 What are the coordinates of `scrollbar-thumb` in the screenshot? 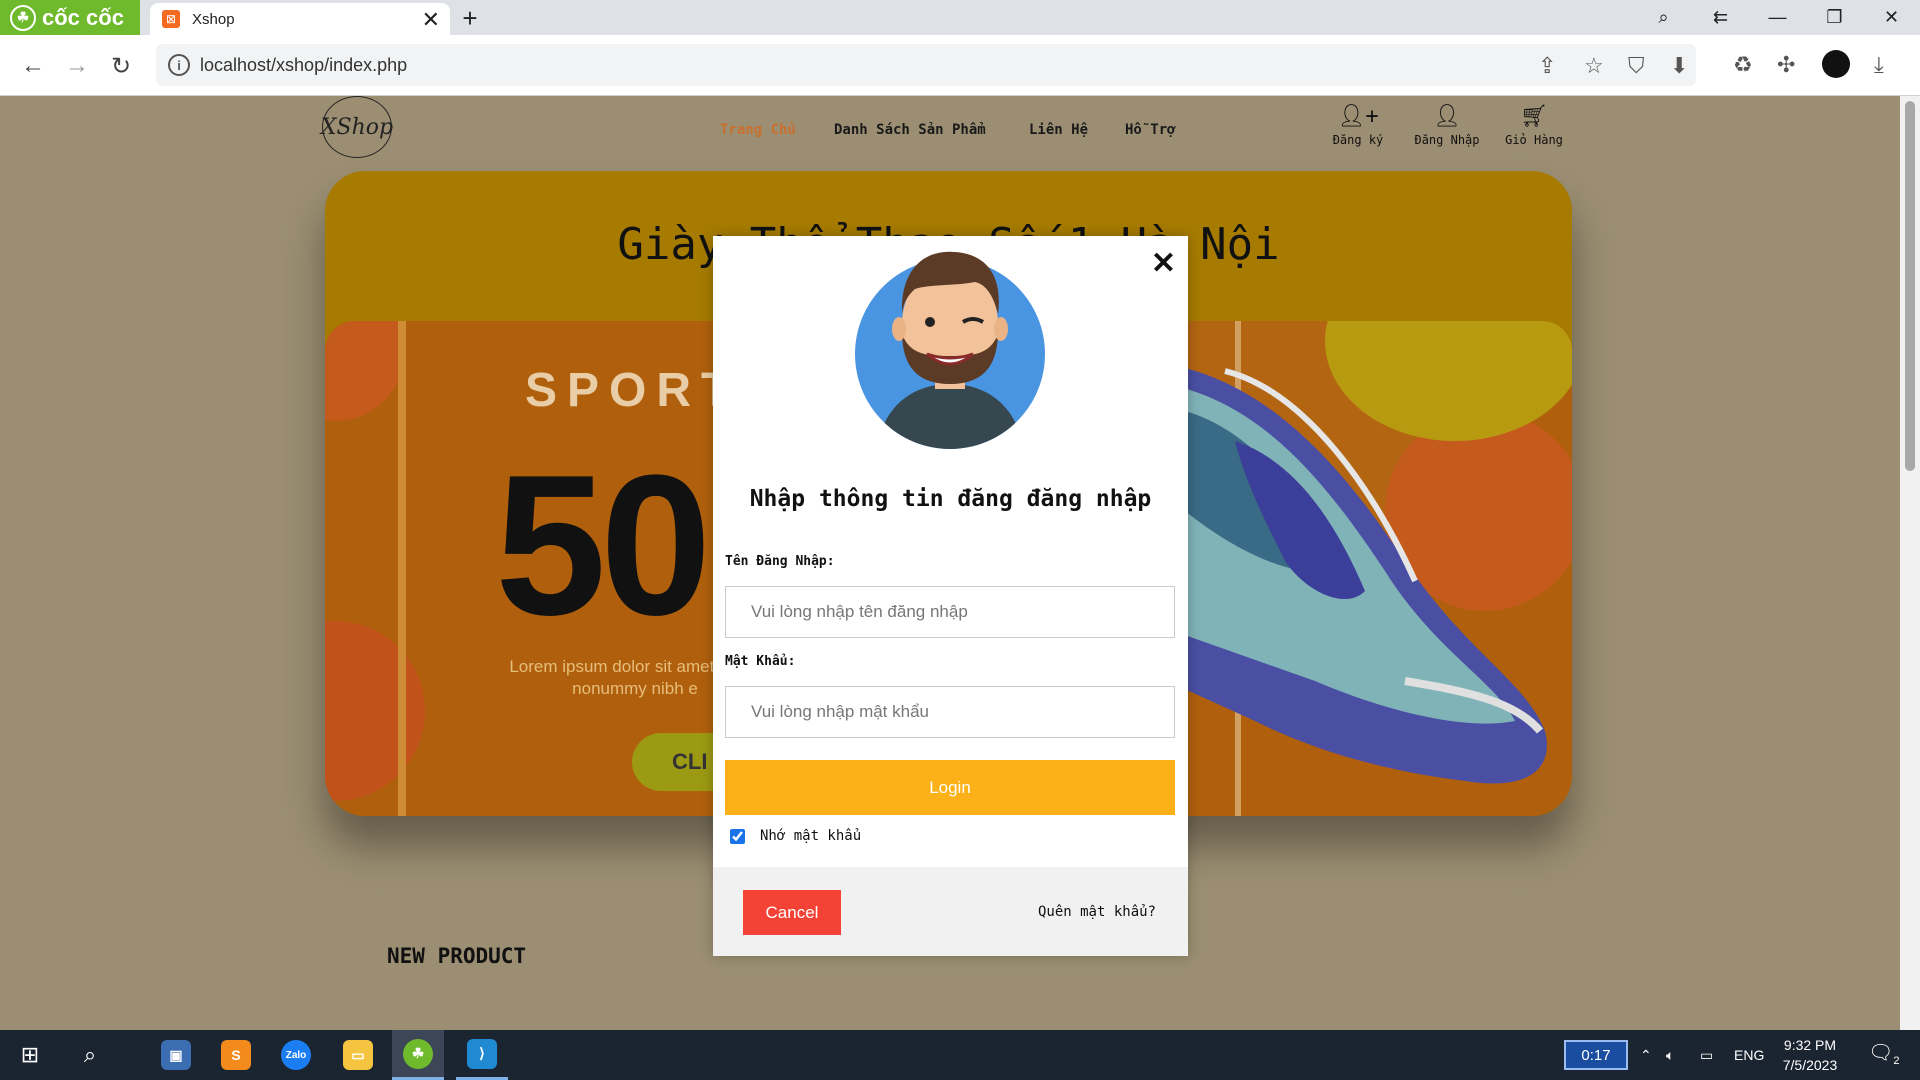 It's located at (1910, 286).